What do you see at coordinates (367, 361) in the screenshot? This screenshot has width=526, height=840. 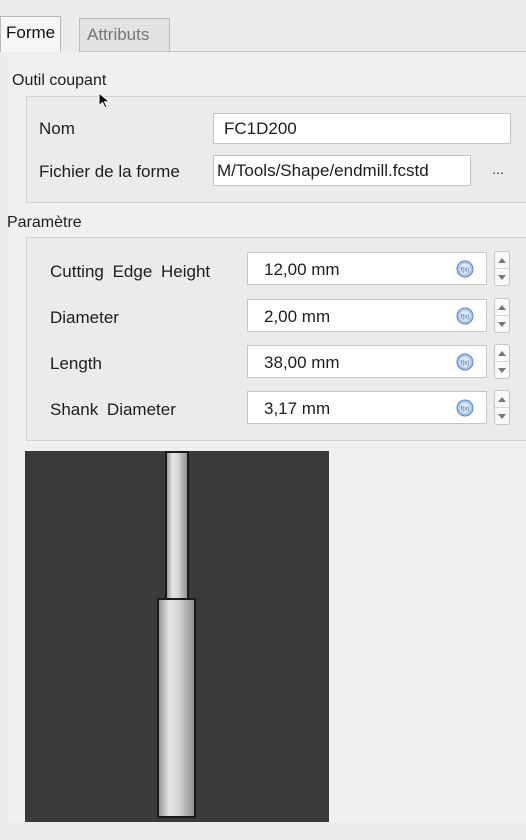 I see `length-input: 38,00 mm f(x)` at bounding box center [367, 361].